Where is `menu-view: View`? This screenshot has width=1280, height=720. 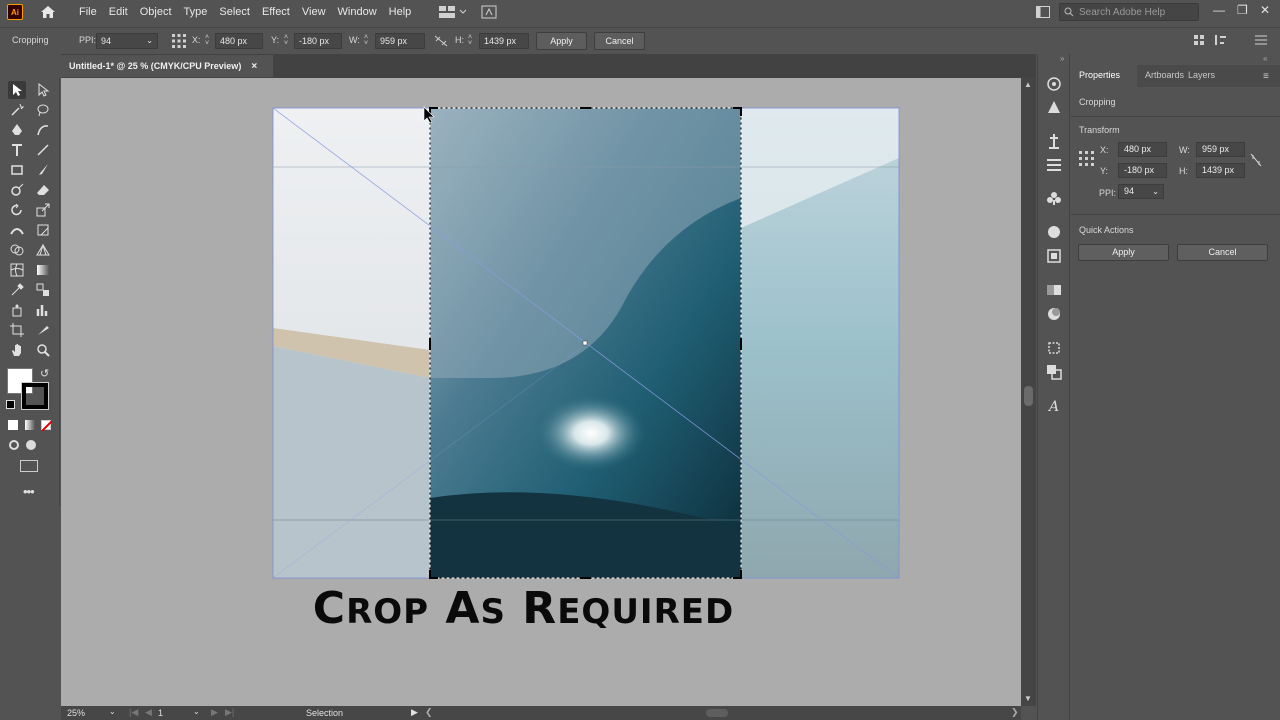 menu-view: View is located at coordinates (314, 12).